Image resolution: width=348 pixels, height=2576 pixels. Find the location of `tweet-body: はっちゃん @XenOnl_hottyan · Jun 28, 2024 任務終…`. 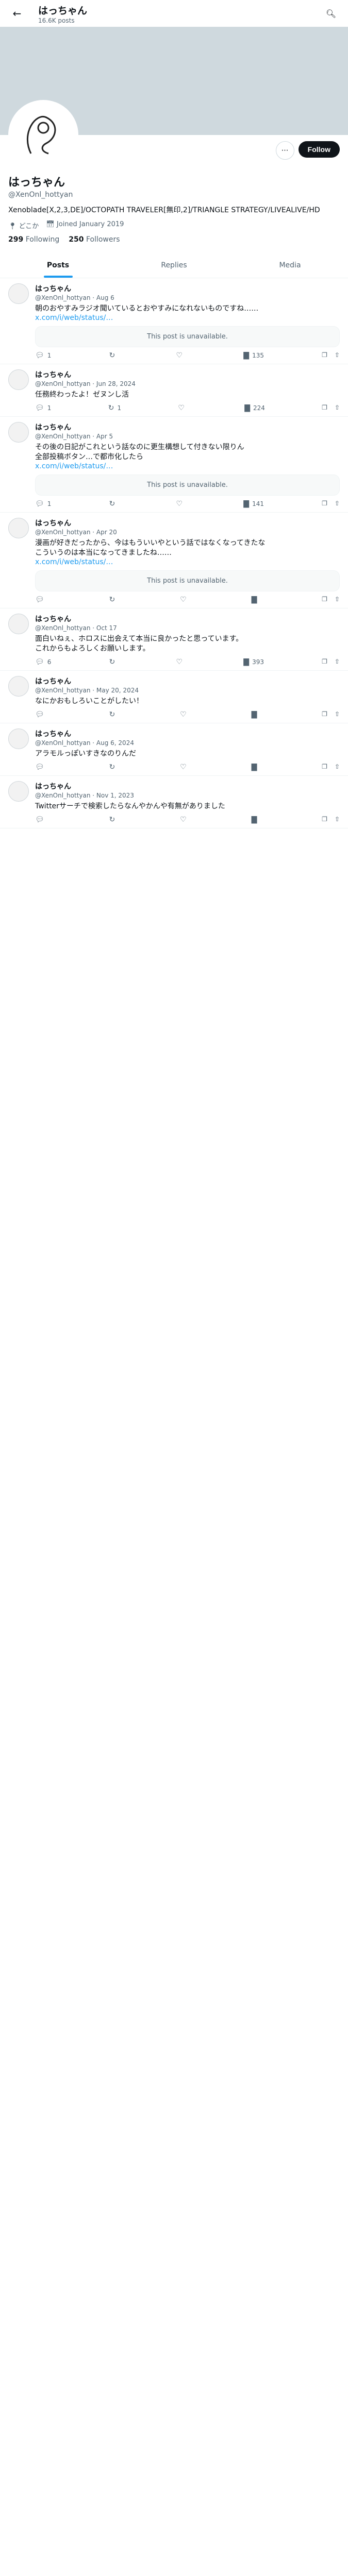

tweet-body: はっちゃん @XenOnl_hottyan · Jun 28, 2024 任務終… is located at coordinates (187, 390).